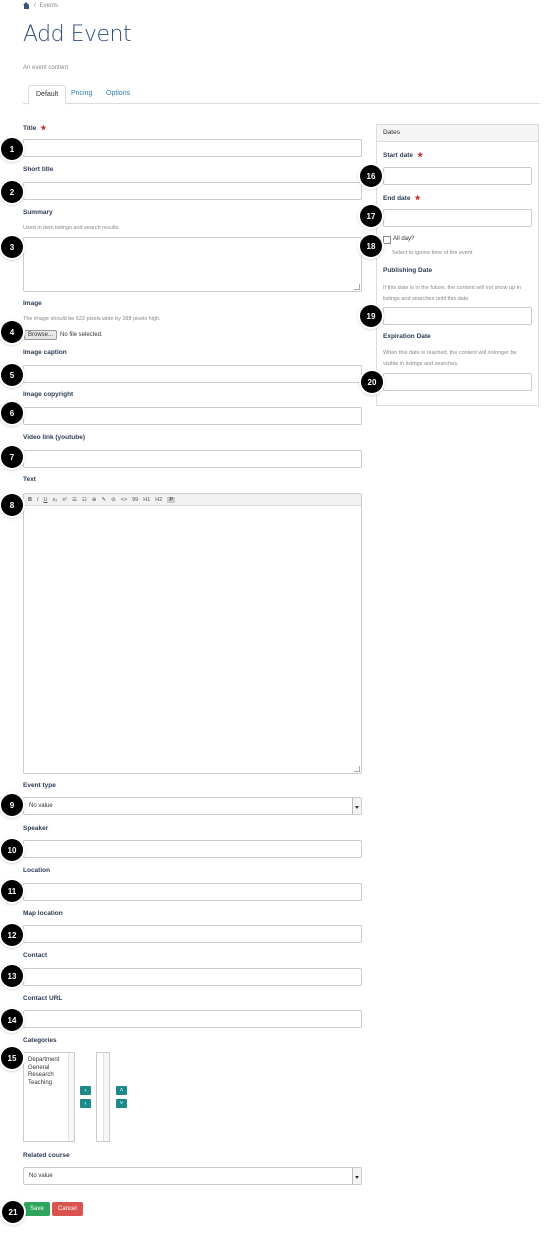 This screenshot has width=560, height=1238. Describe the element at coordinates (281, 95) in the screenshot. I see `tab-bar: Default Pricing Options` at that location.